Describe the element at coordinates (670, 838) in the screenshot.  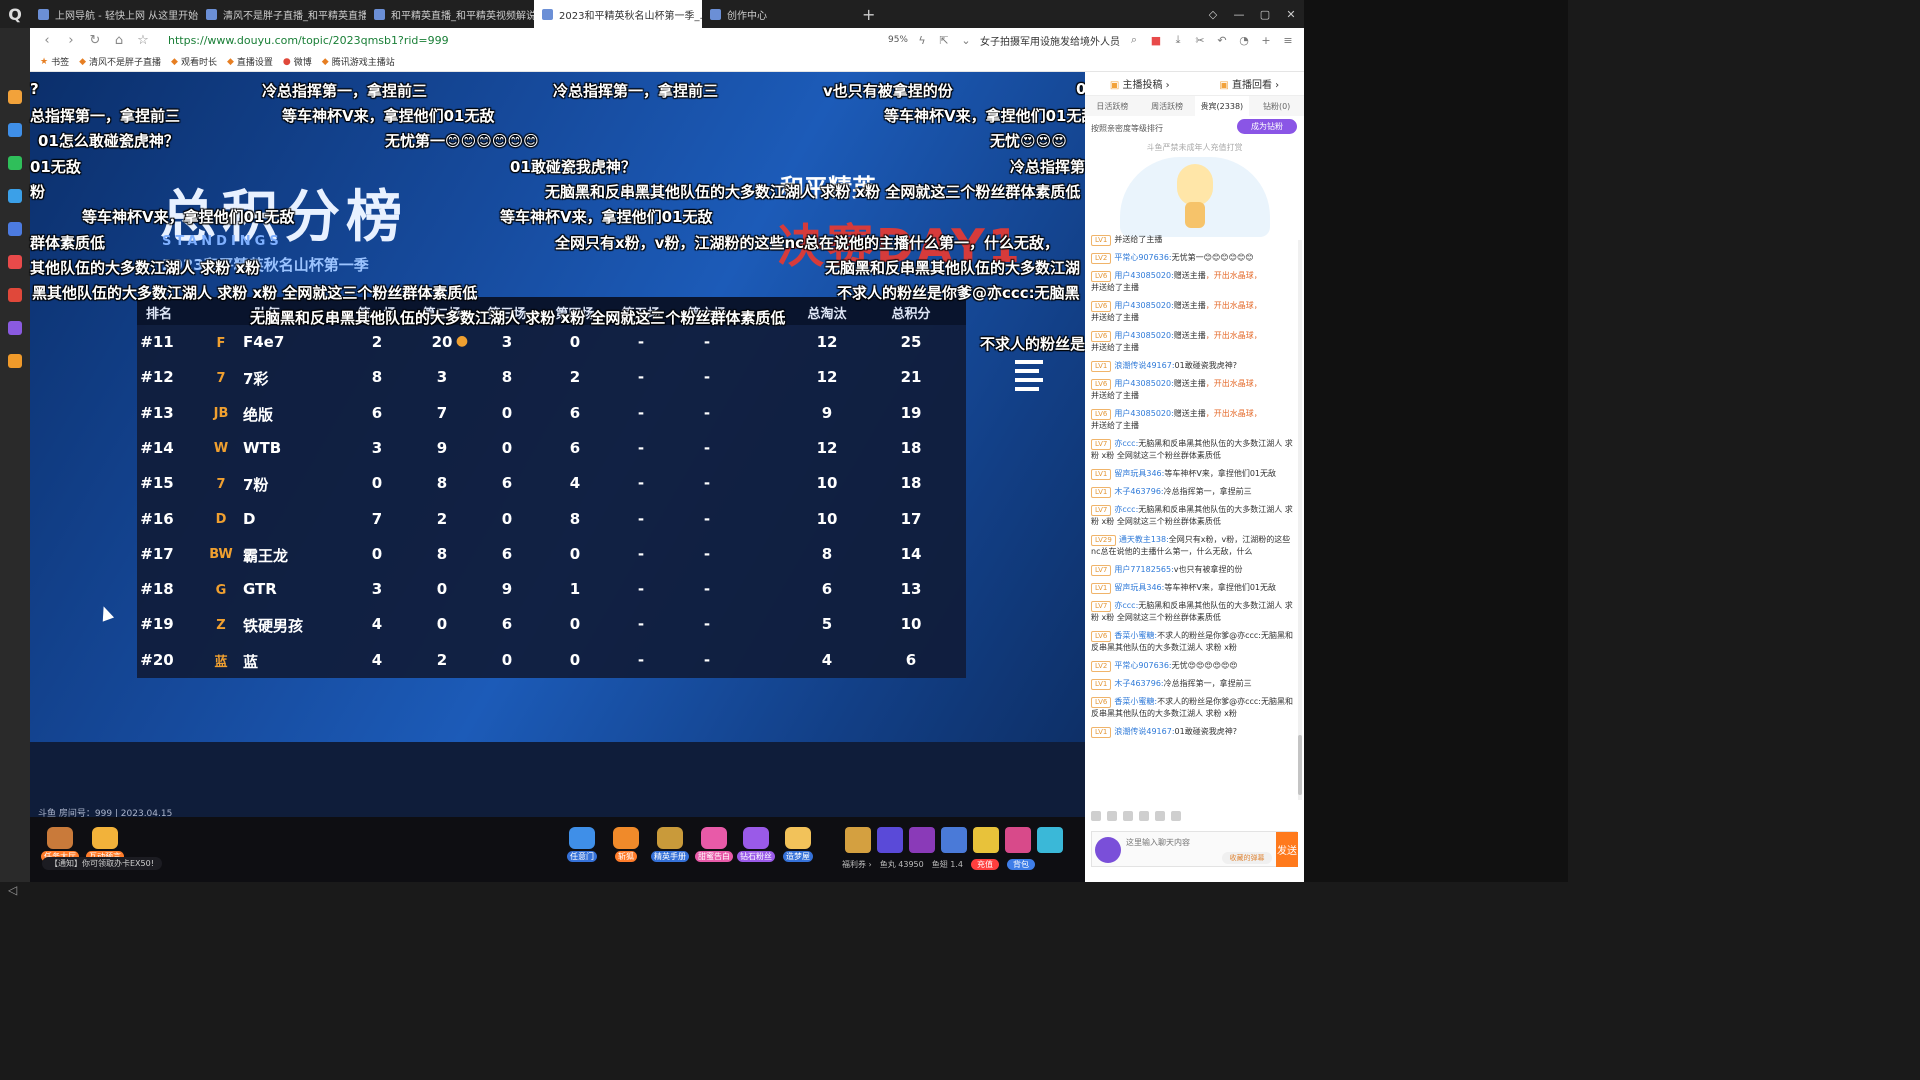
I see `manual-icon` at that location.